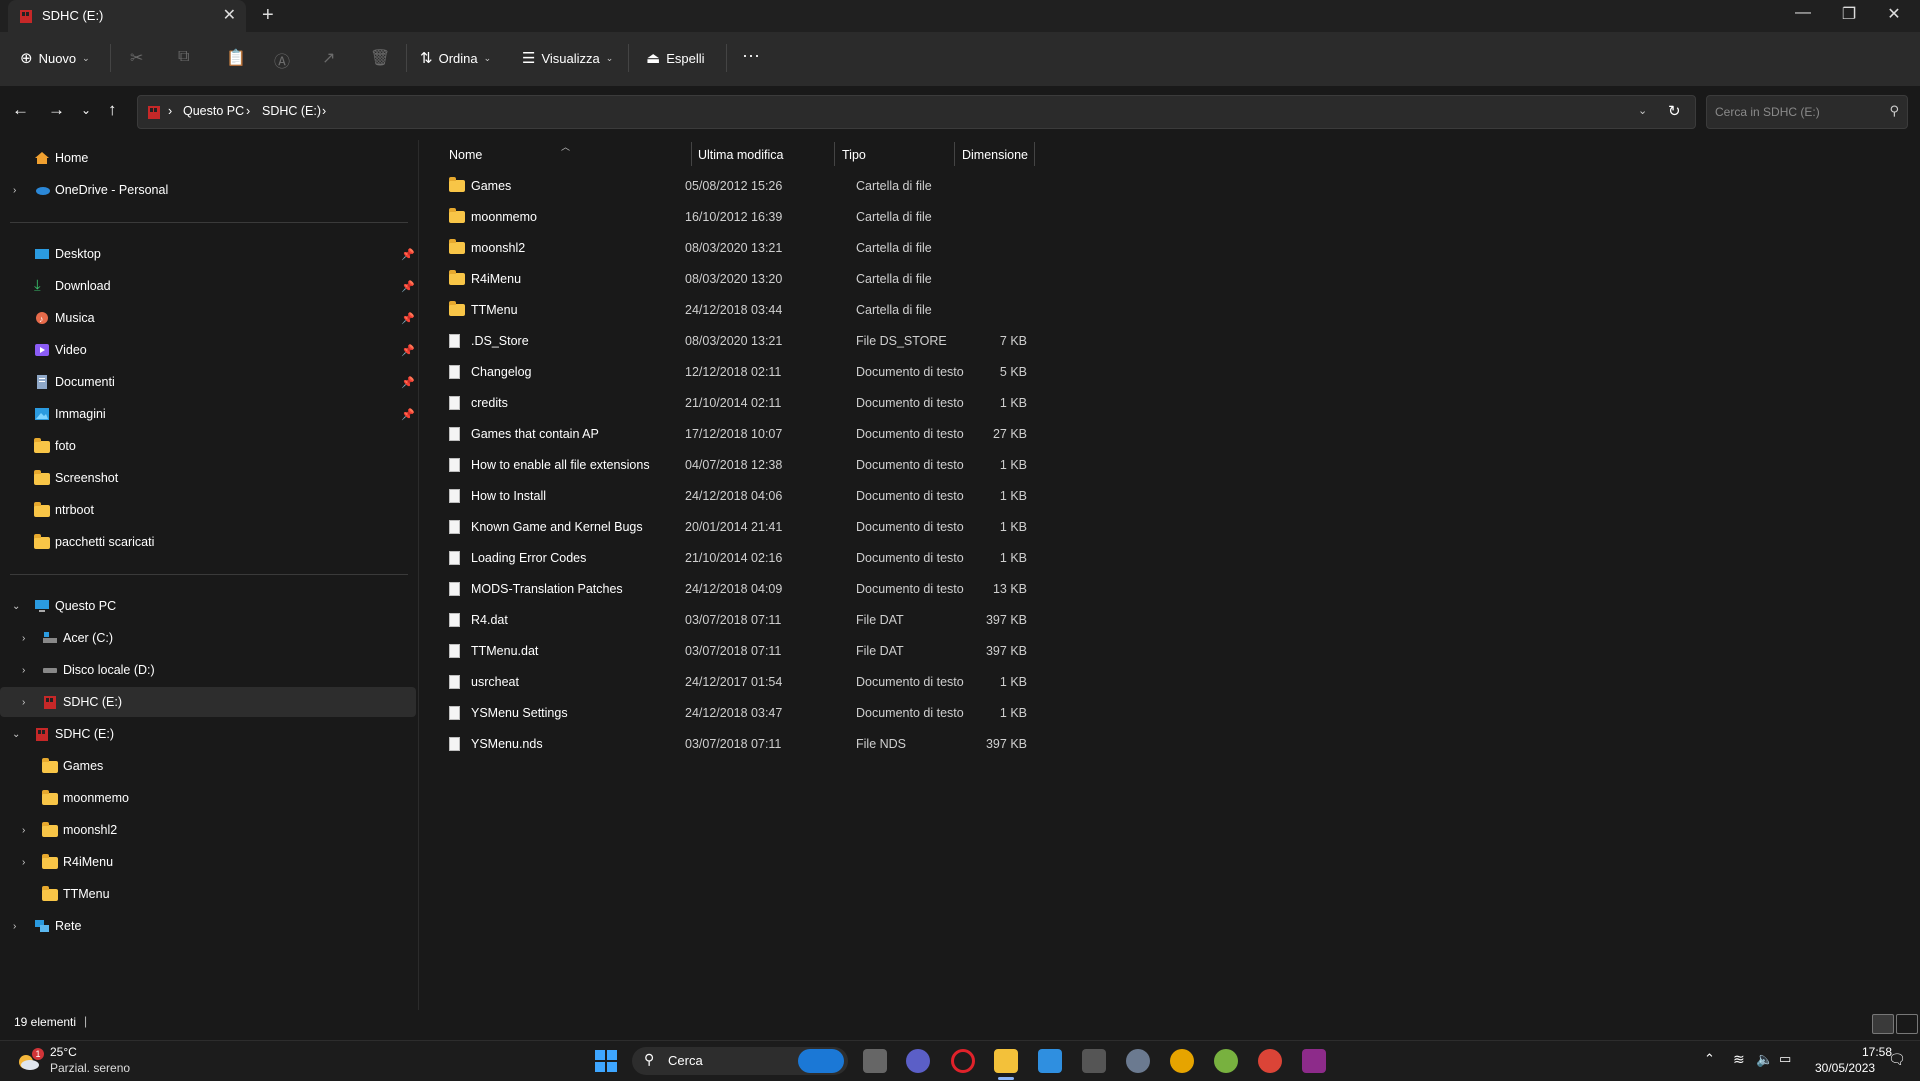  Describe the element at coordinates (208, 254) in the screenshot. I see `nav-desktop: Desktop 📌` at that location.